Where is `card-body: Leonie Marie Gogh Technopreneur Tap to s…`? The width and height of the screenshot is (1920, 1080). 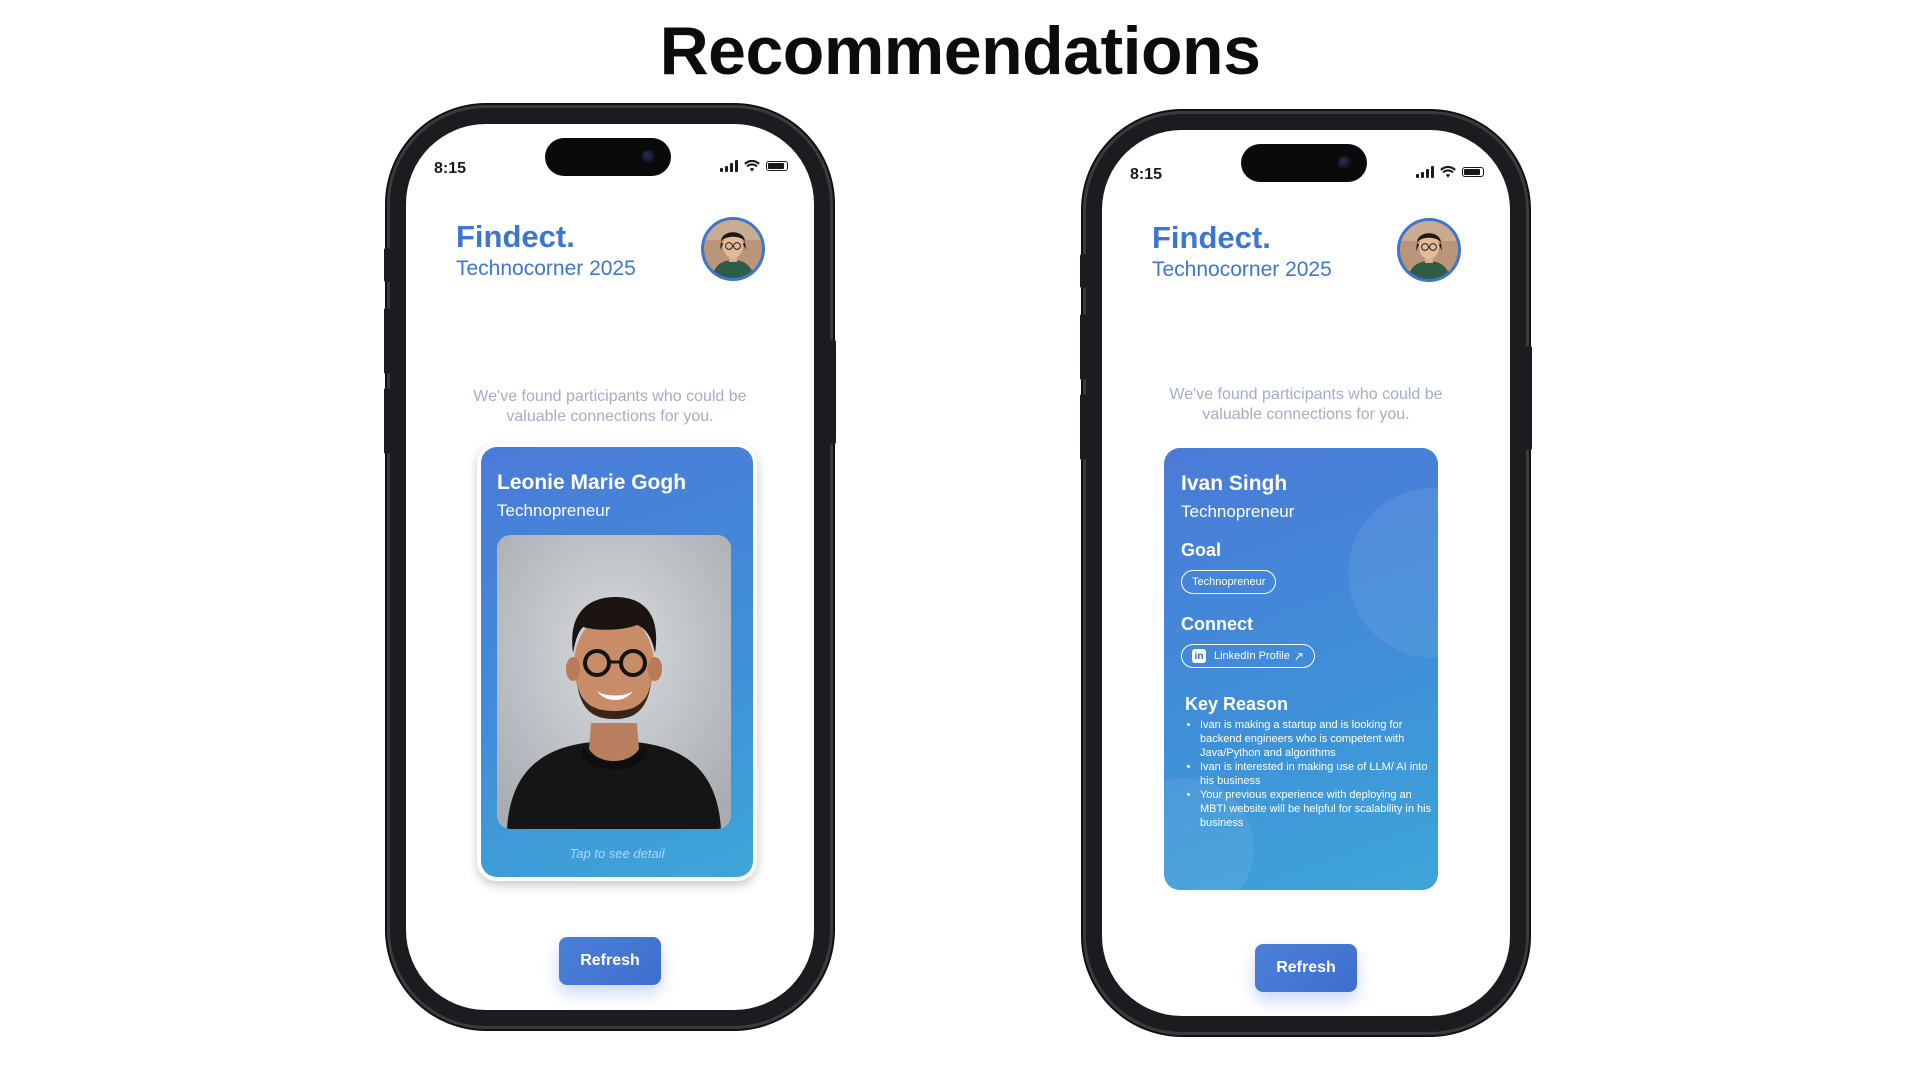
card-body: Leonie Marie Gogh Technopreneur Tap to s… is located at coordinates (617, 662).